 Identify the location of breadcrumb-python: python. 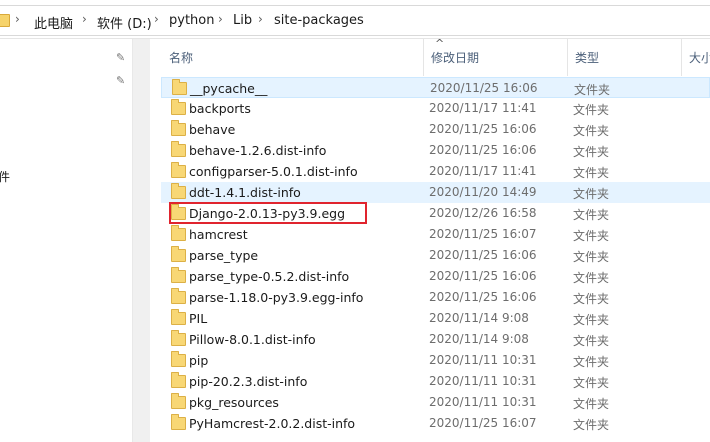
(191, 20).